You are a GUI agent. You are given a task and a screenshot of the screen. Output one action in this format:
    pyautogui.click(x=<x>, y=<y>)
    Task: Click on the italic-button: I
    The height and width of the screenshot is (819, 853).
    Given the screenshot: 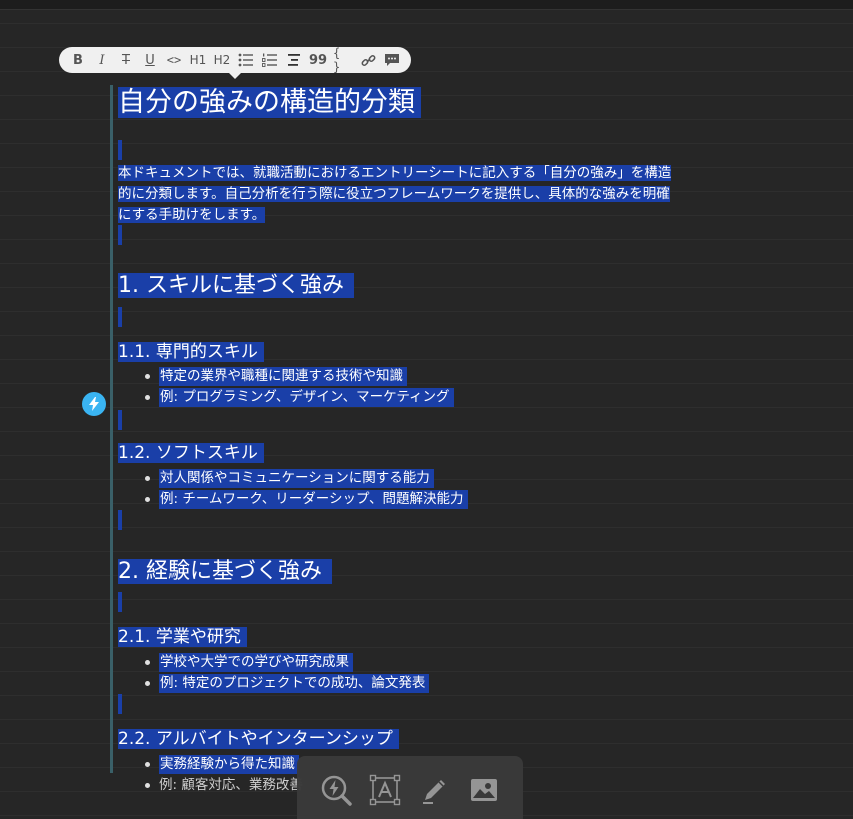 What is the action you would take?
    pyautogui.click(x=102, y=60)
    